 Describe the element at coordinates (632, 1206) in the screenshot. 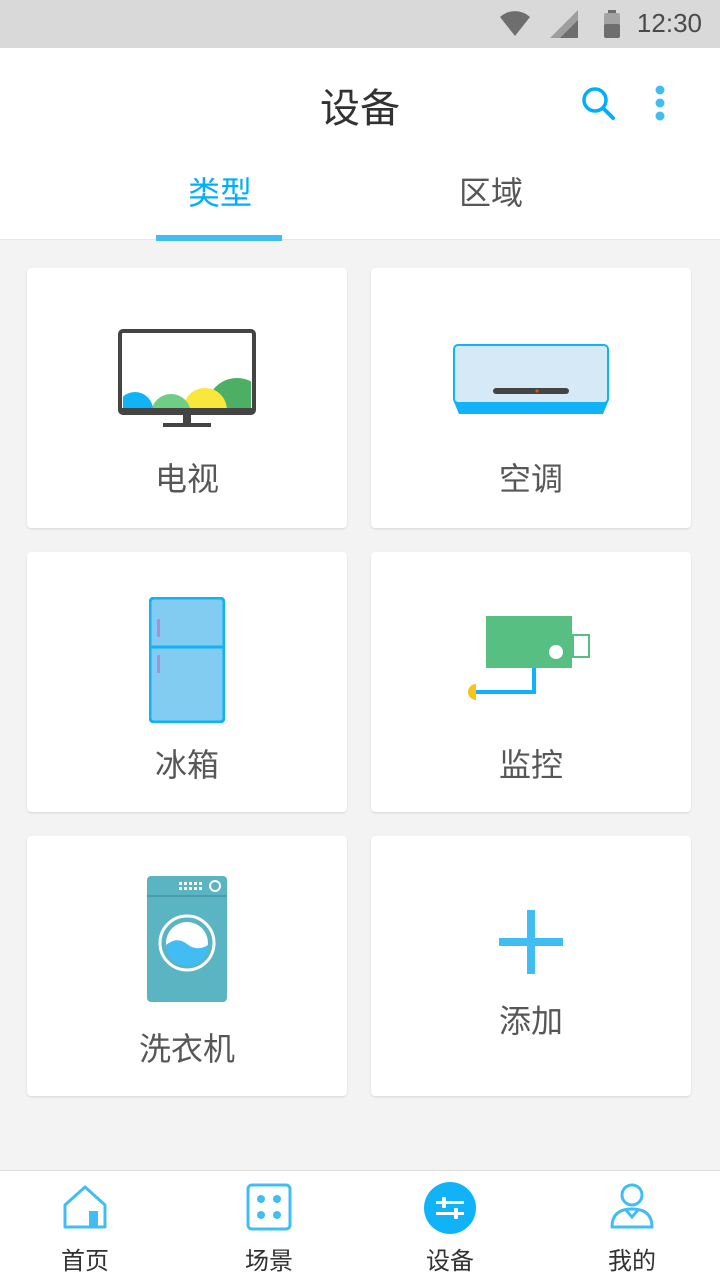

I see `profile-icon` at that location.